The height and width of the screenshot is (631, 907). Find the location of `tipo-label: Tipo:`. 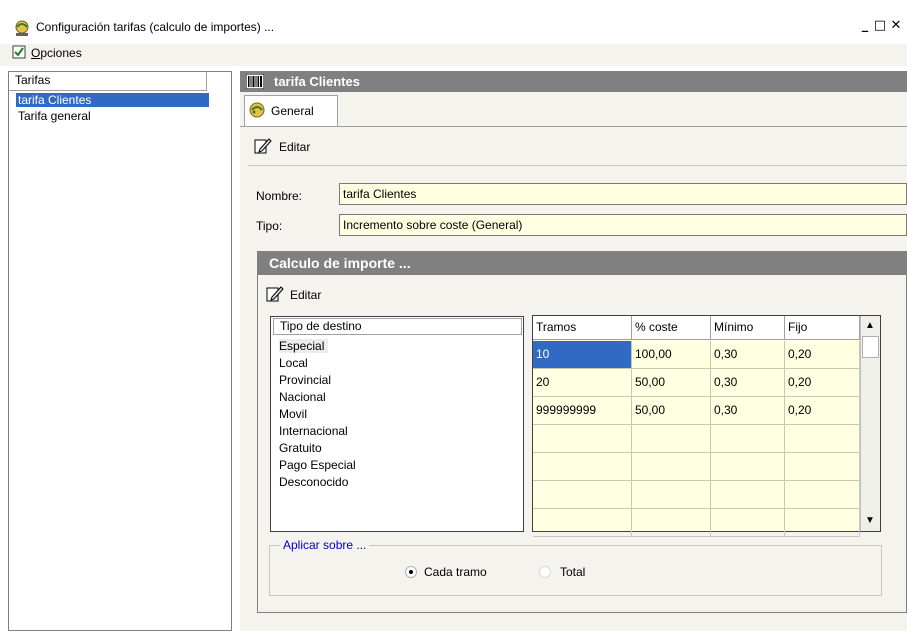

tipo-label: Tipo: is located at coordinates (269, 226).